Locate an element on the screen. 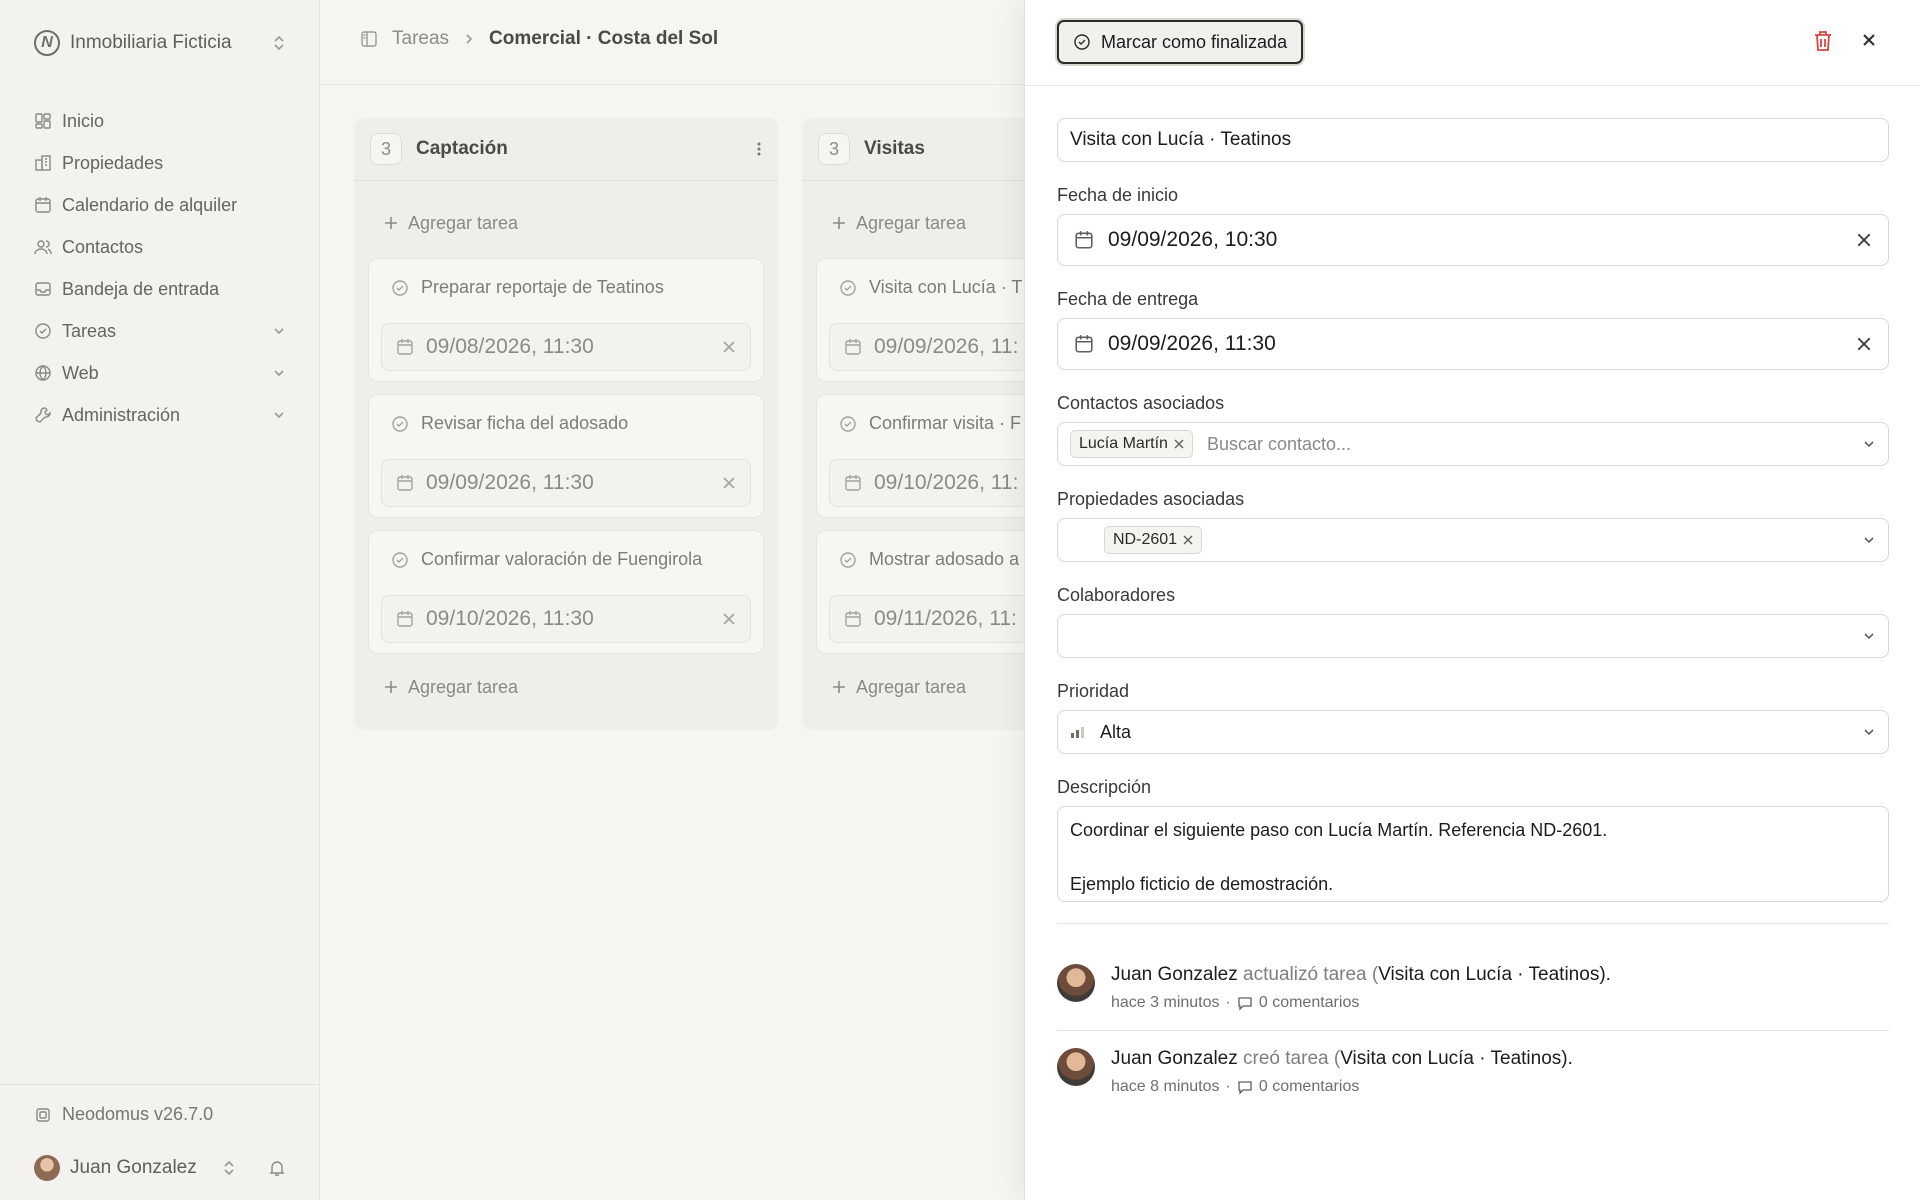  building-icon is located at coordinates (43, 163).